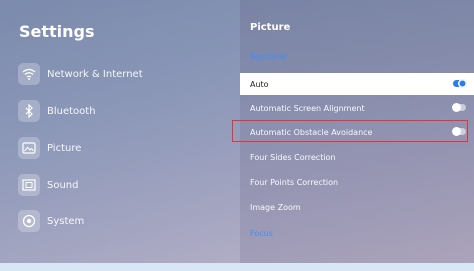  I want to click on row-label: Four Points Correction, so click(294, 182).